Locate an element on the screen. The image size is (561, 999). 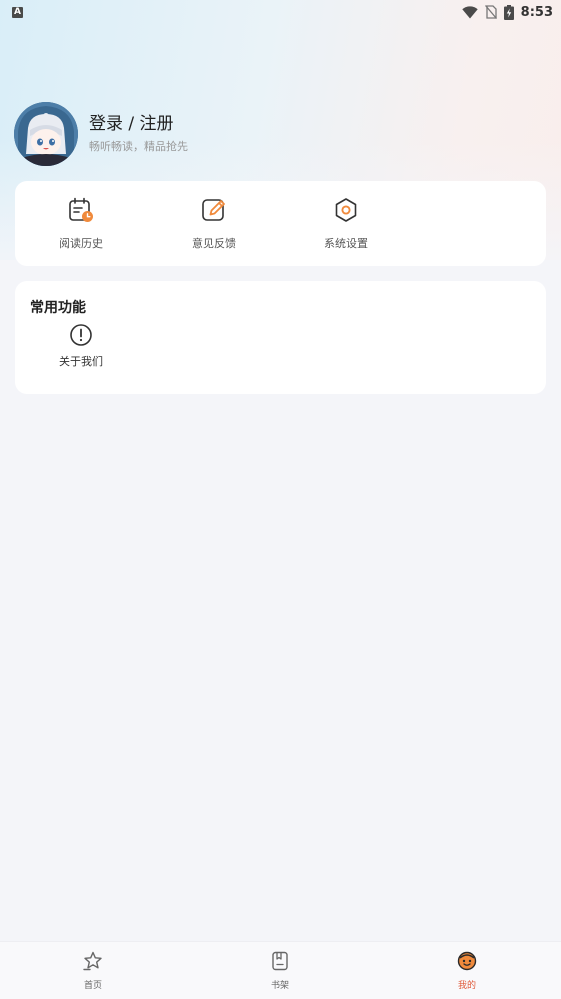
reading-history-label: 阅读历史 is located at coordinates (81, 243).